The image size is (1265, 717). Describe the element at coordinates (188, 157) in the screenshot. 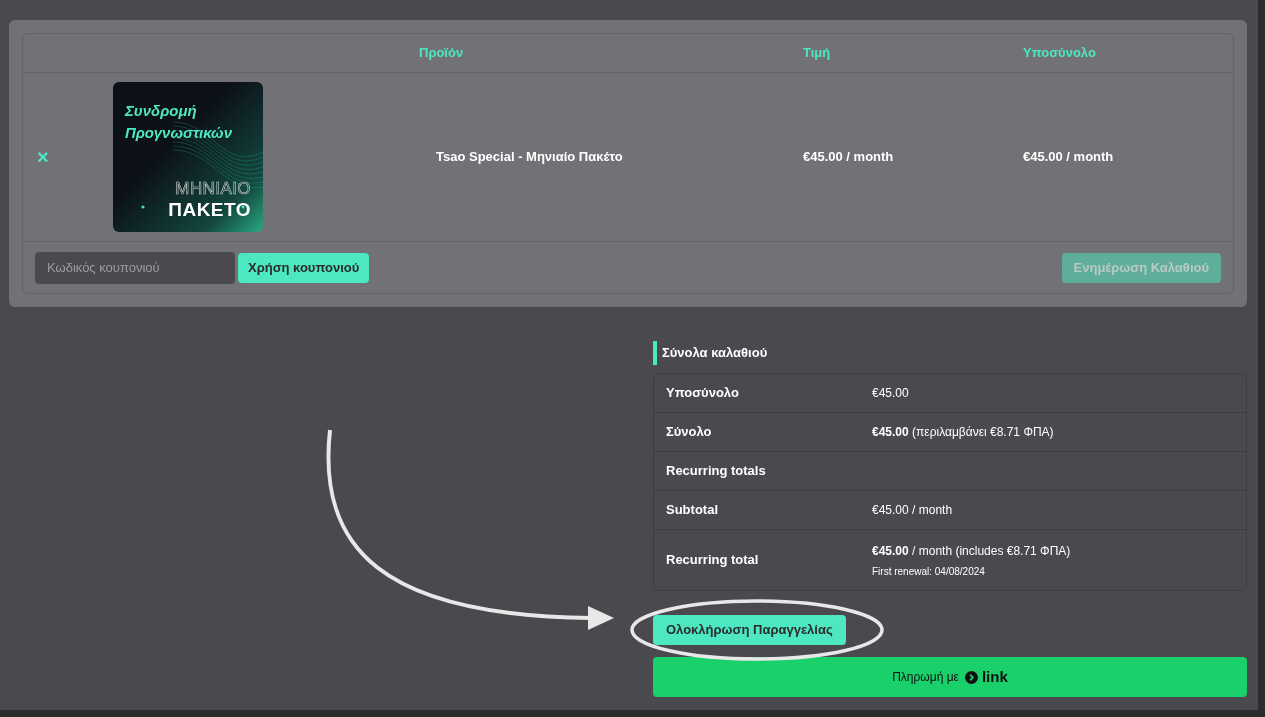

I see `picture: Συνδρομή Προγνωστικών ΜΗΝΙΑΙΟ ΠΑΚΕΤΟ` at that location.